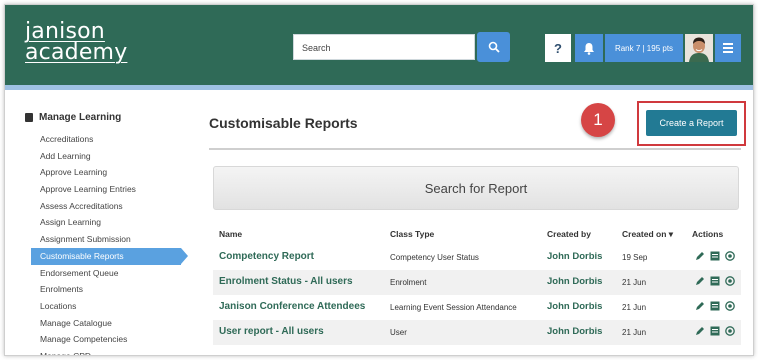  What do you see at coordinates (598, 120) in the screenshot?
I see `step-callout-badge: 1` at bounding box center [598, 120].